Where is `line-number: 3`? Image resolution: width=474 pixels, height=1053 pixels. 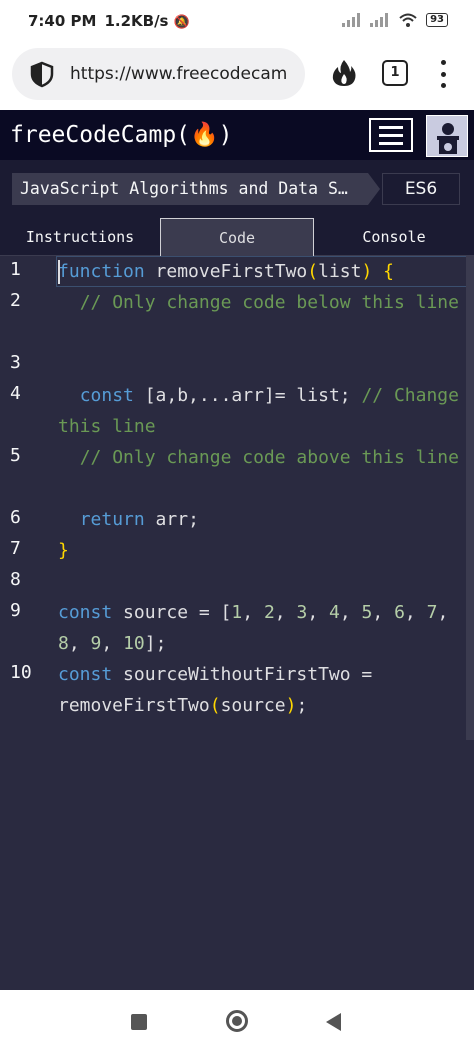
line-number: 3 is located at coordinates (15, 362).